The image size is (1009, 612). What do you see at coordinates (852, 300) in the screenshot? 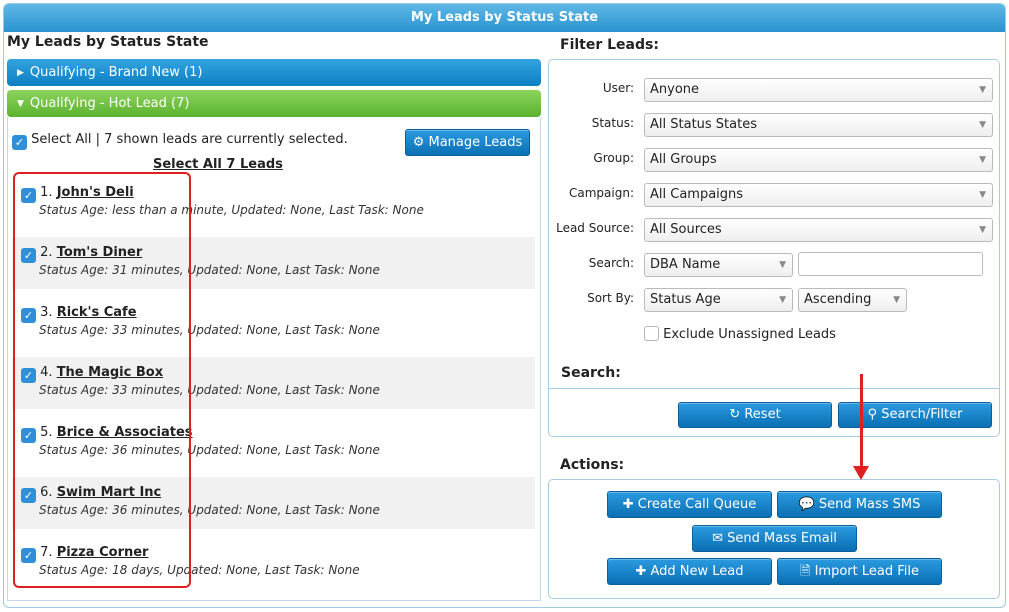
I see `order-select: Ascending ▼` at bounding box center [852, 300].